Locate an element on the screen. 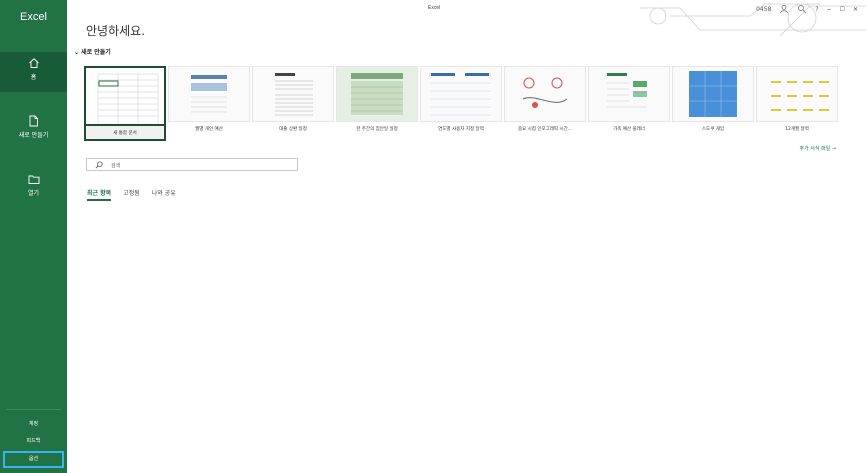 This screenshot has width=866, height=473. sidebar: Excel 홈 새로 만들기 열기 계정 피드백 옵션 is located at coordinates (33, 236).